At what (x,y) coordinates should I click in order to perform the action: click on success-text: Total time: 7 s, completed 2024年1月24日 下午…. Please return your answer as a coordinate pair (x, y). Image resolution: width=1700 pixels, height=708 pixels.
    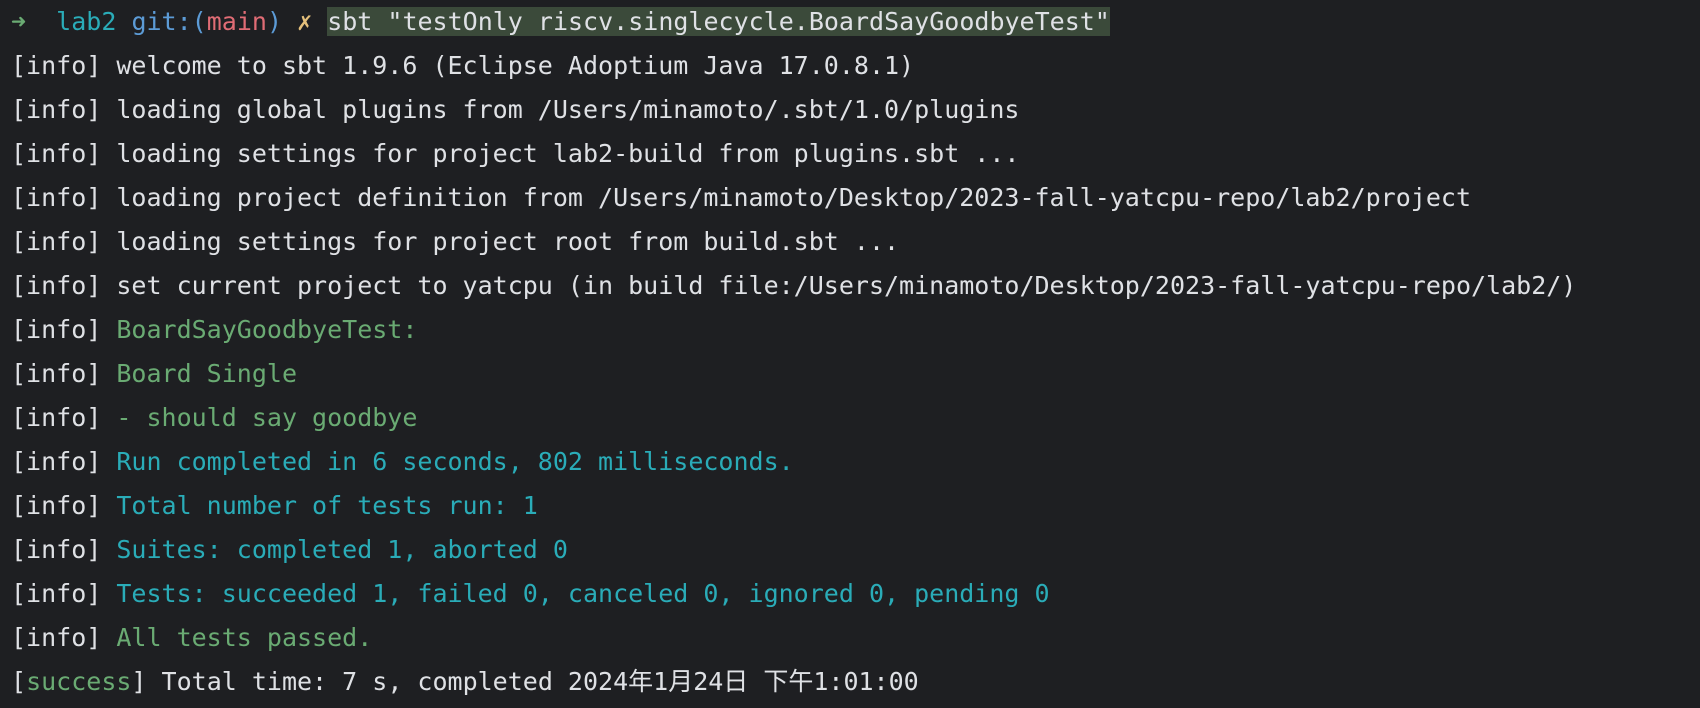
    Looking at the image, I should click on (540, 681).